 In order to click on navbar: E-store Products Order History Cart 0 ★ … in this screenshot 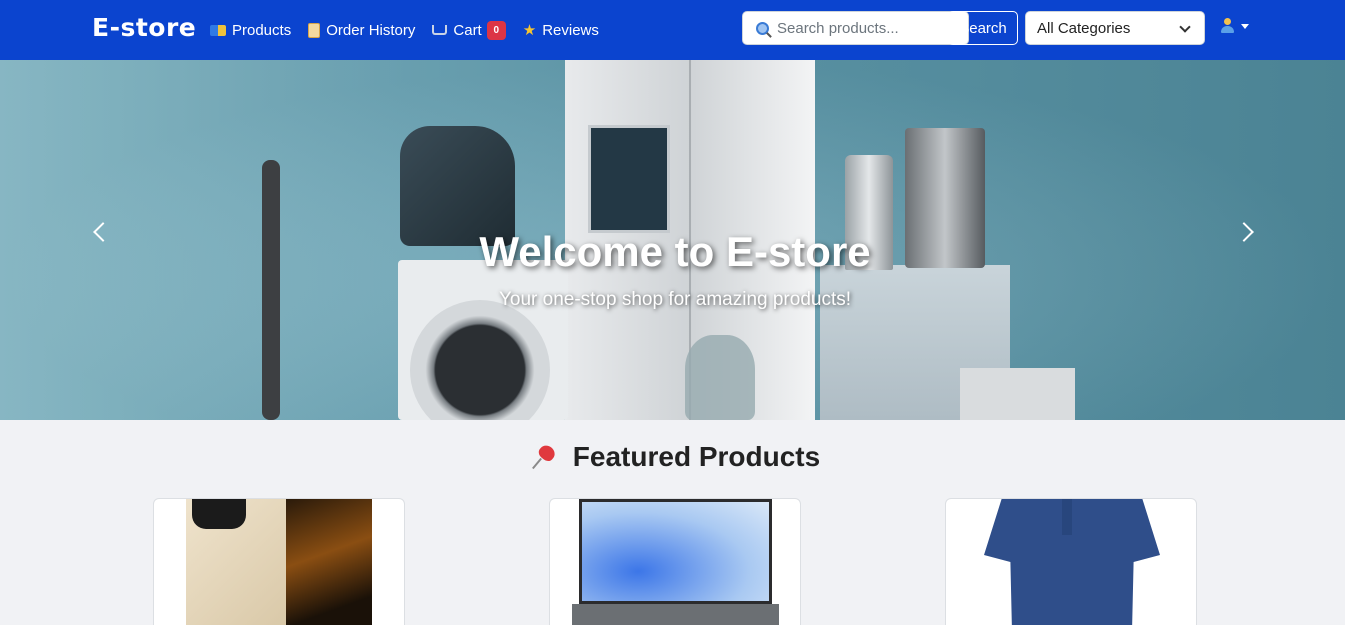, I will do `click(672, 30)`.